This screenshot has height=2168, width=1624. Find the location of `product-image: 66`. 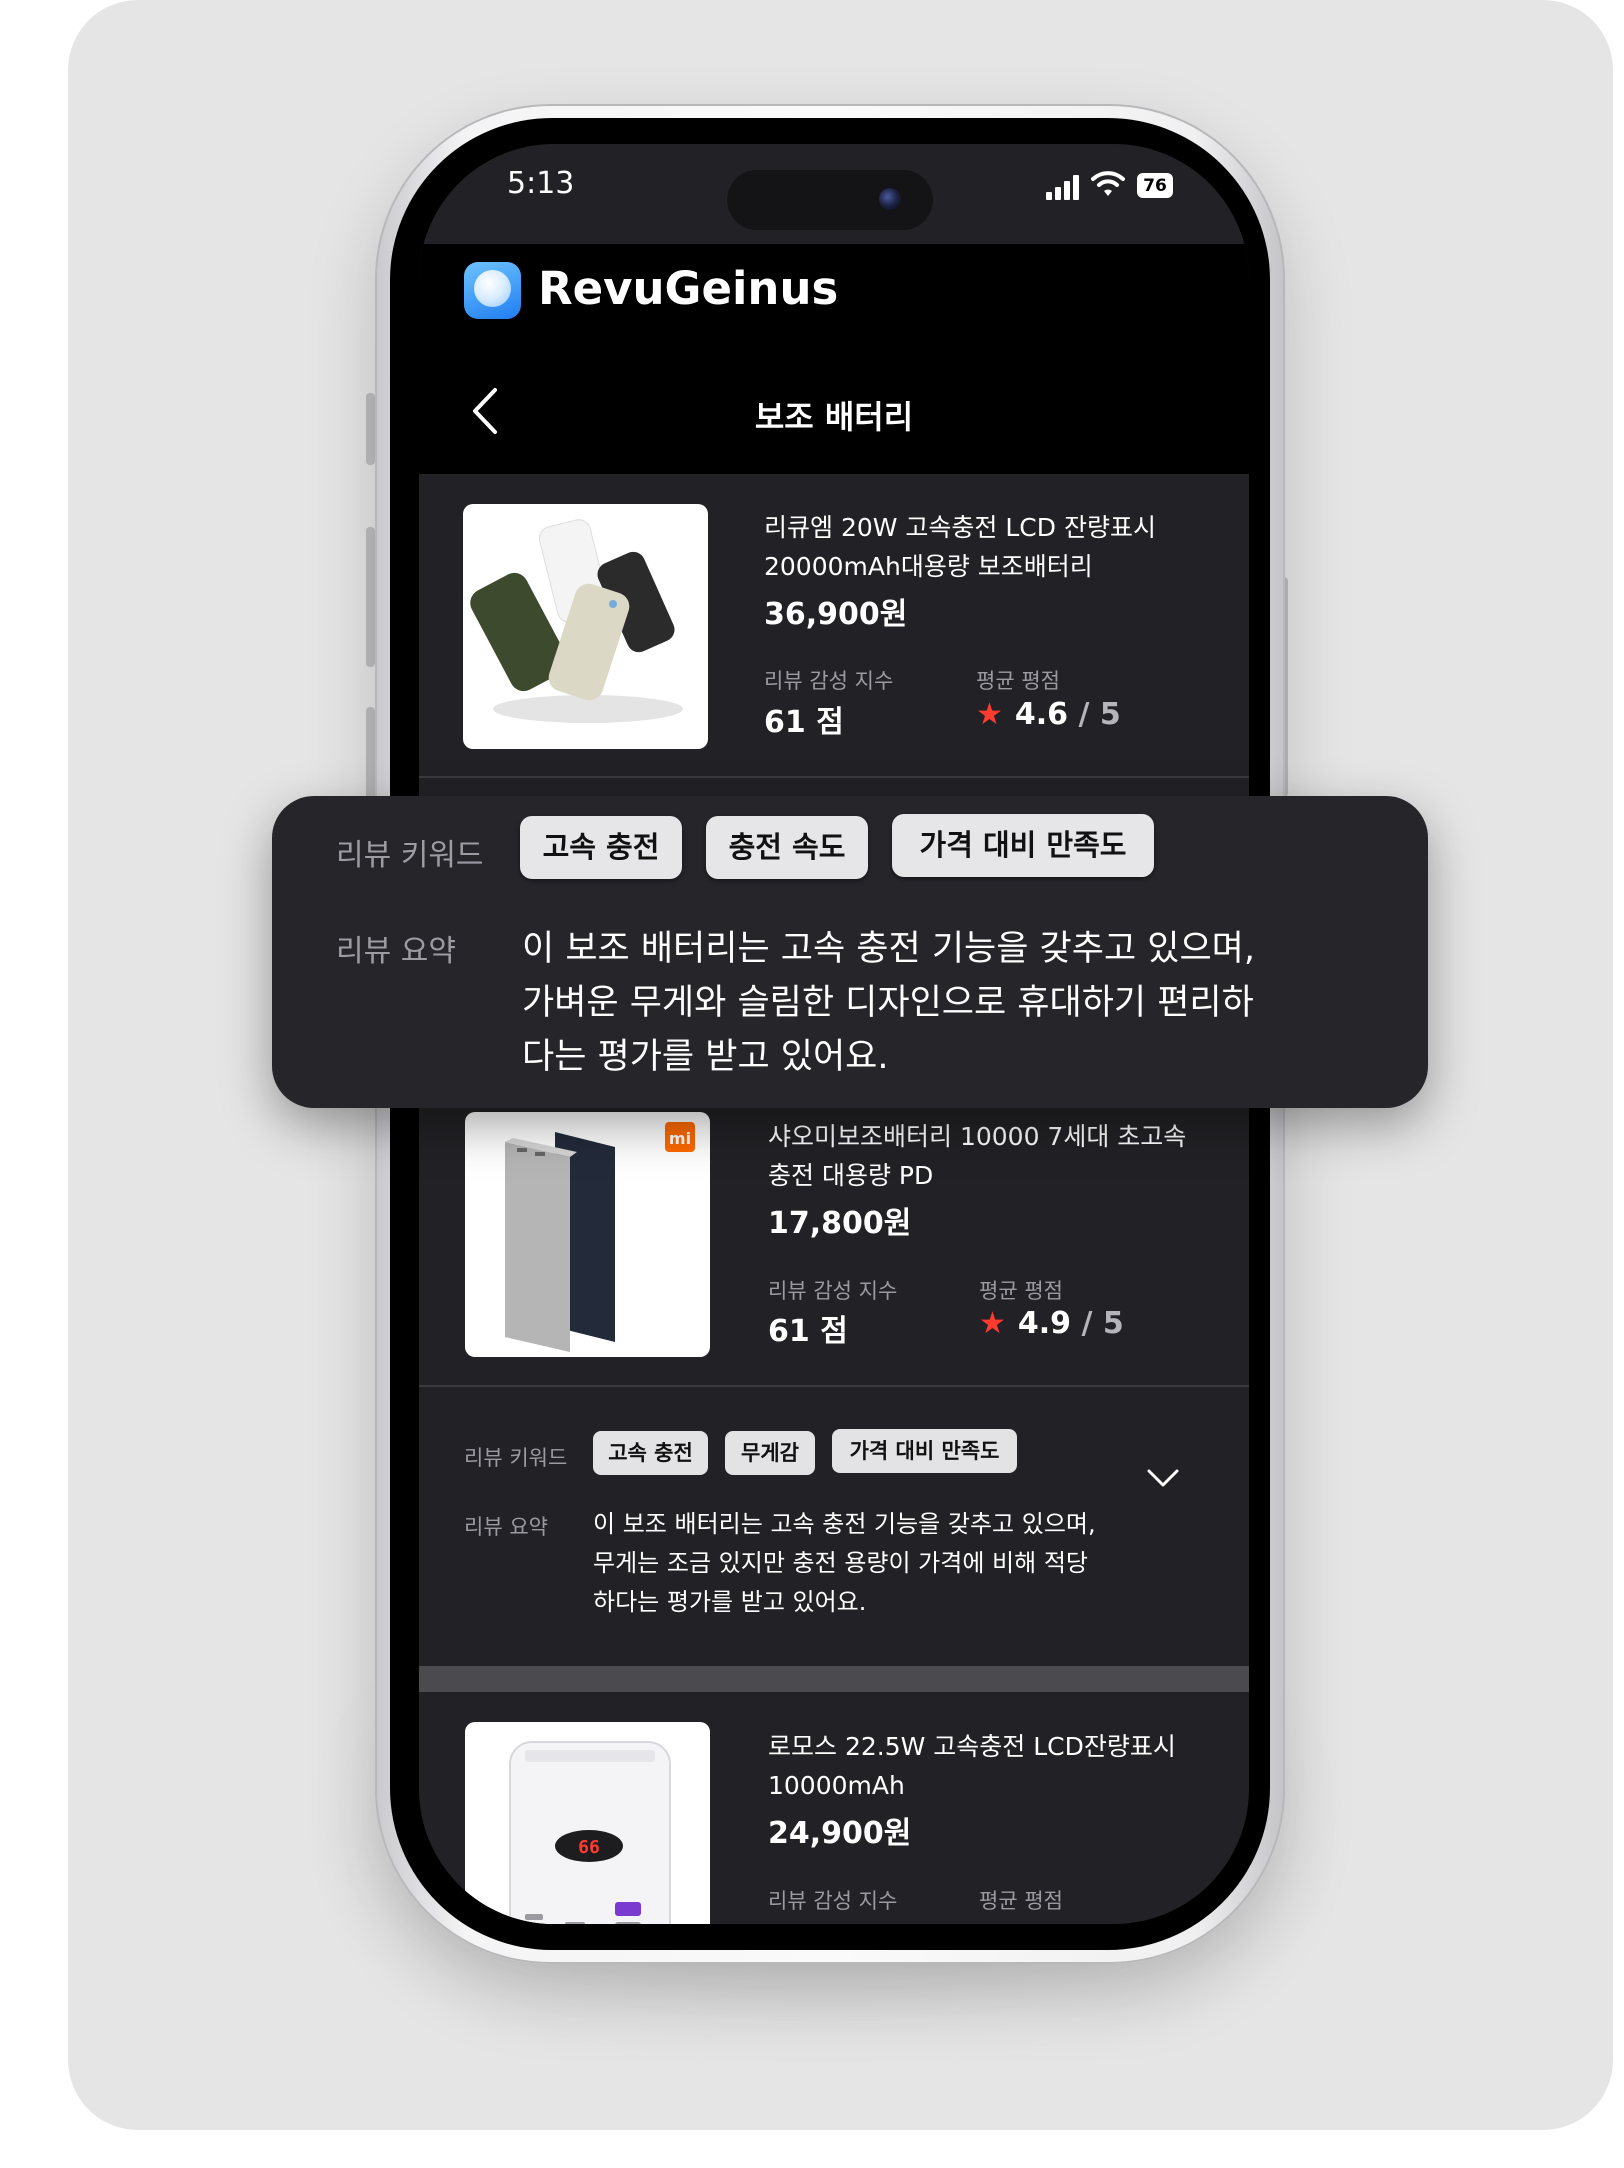

product-image: 66 is located at coordinates (587, 1823).